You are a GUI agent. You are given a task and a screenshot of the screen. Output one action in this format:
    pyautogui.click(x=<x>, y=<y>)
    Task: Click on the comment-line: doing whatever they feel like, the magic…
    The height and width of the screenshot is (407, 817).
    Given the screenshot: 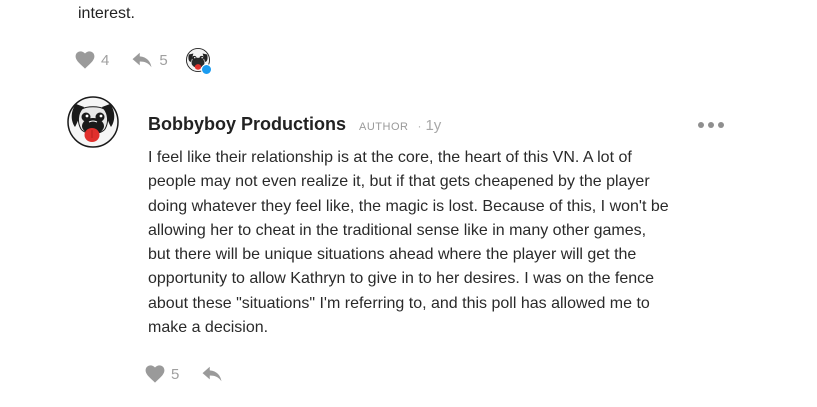 What is the action you would take?
    pyautogui.click(x=408, y=206)
    